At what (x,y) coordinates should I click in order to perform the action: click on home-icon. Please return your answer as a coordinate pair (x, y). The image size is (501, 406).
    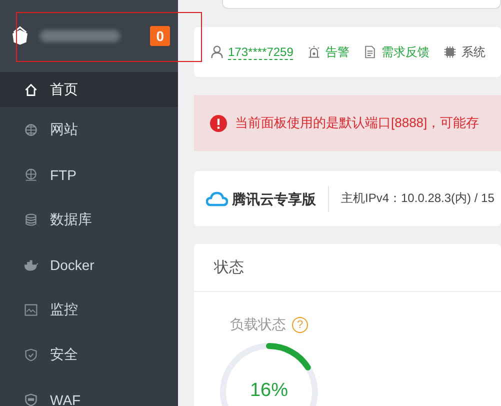
    Looking at the image, I should click on (31, 89).